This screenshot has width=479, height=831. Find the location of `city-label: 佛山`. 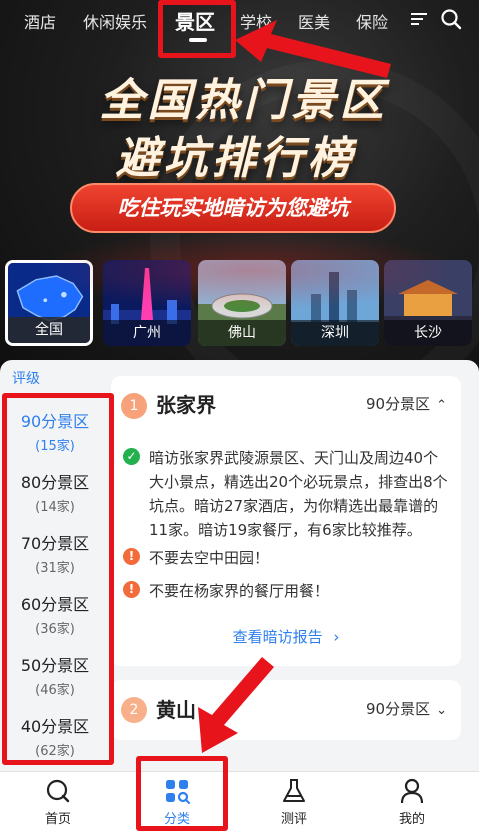

city-label: 佛山 is located at coordinates (242, 333).